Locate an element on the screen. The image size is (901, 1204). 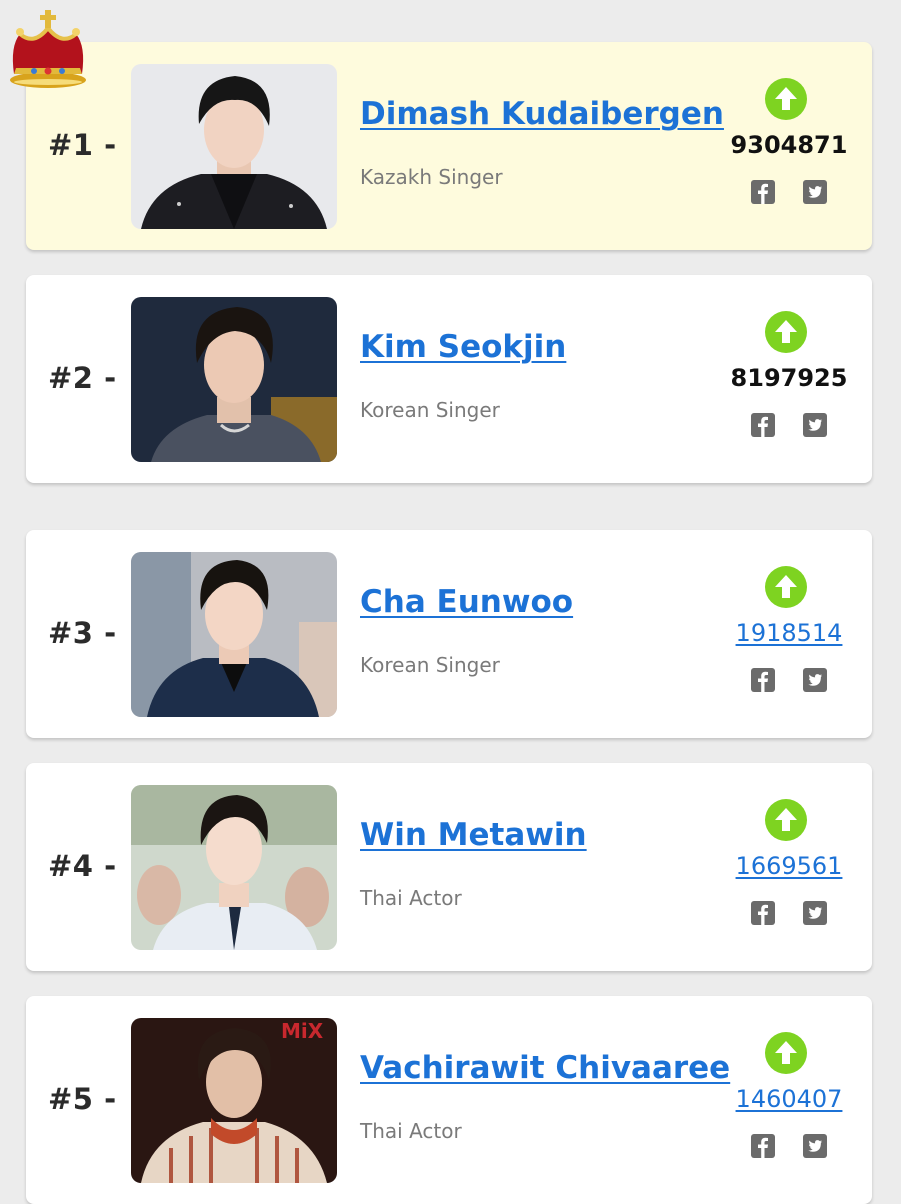
rank-number: #3 - is located at coordinates (82, 633).